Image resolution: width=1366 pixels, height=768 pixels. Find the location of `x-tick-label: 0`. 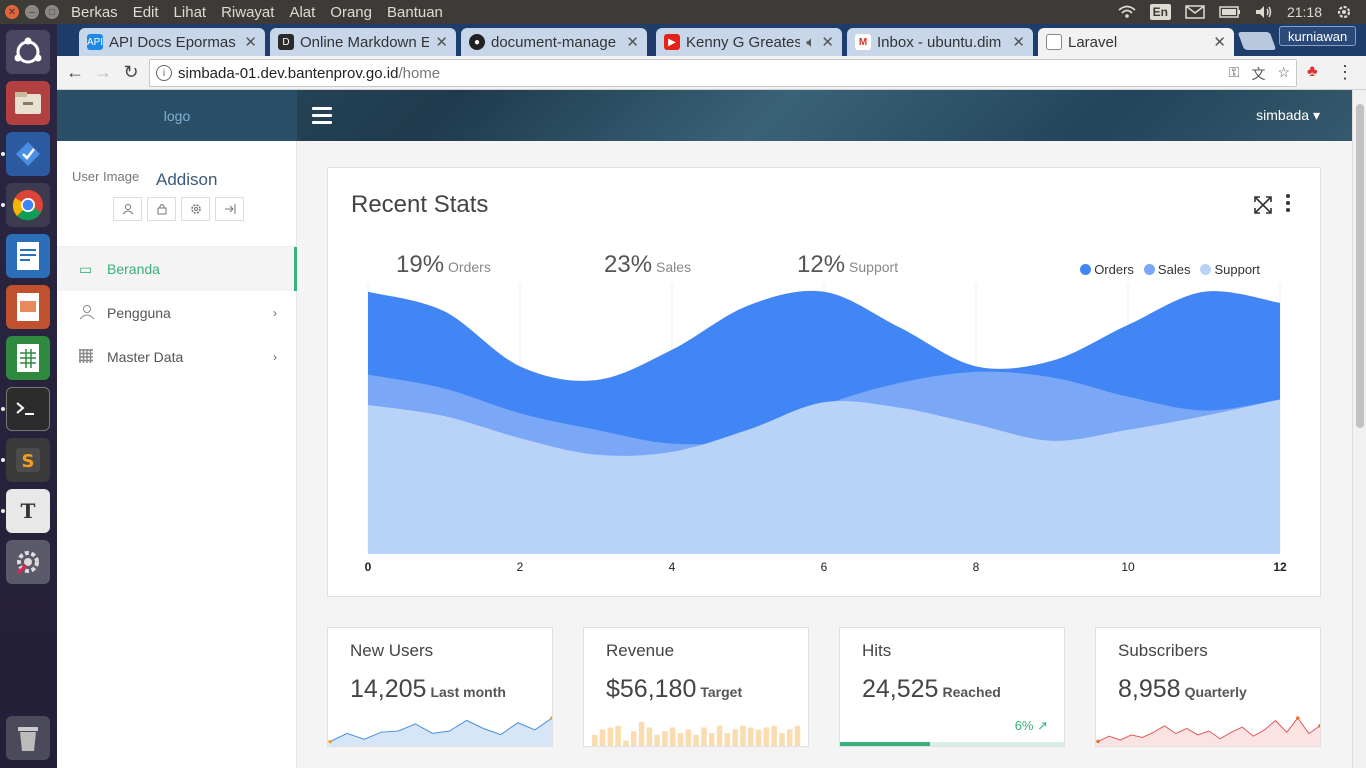

x-tick-label: 0 is located at coordinates (368, 567).